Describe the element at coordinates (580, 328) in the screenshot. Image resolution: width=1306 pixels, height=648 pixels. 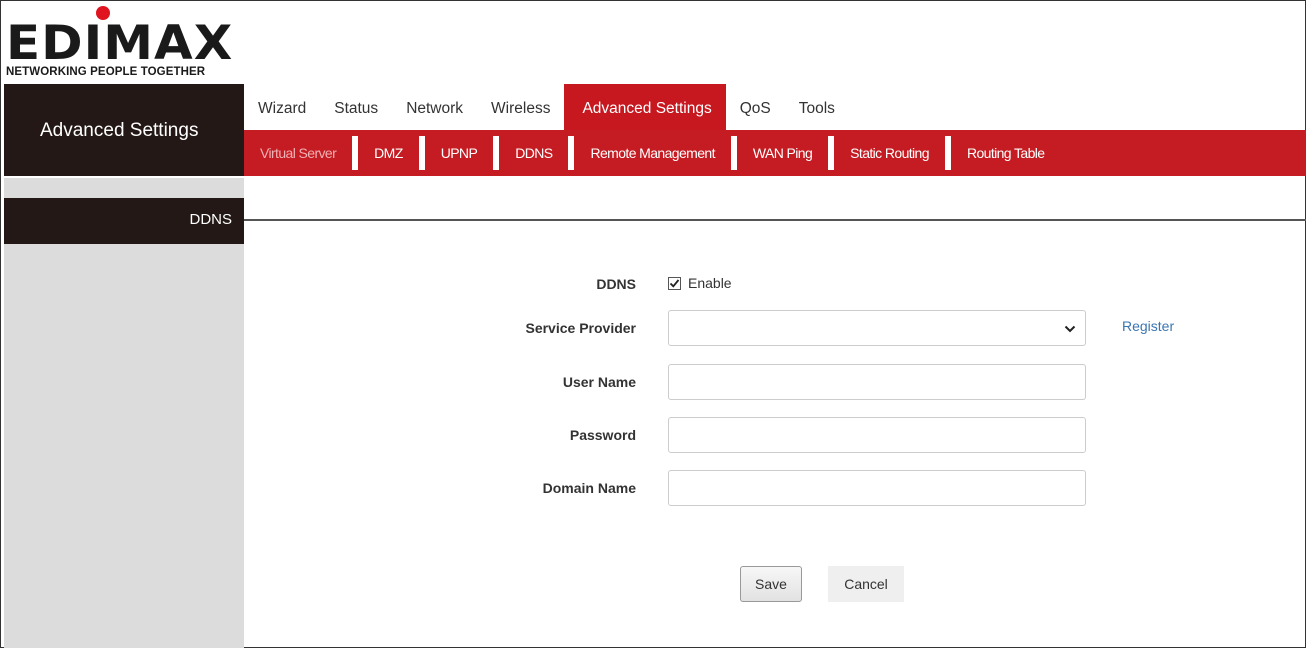
I see `service-provider-label: Service Provider` at that location.